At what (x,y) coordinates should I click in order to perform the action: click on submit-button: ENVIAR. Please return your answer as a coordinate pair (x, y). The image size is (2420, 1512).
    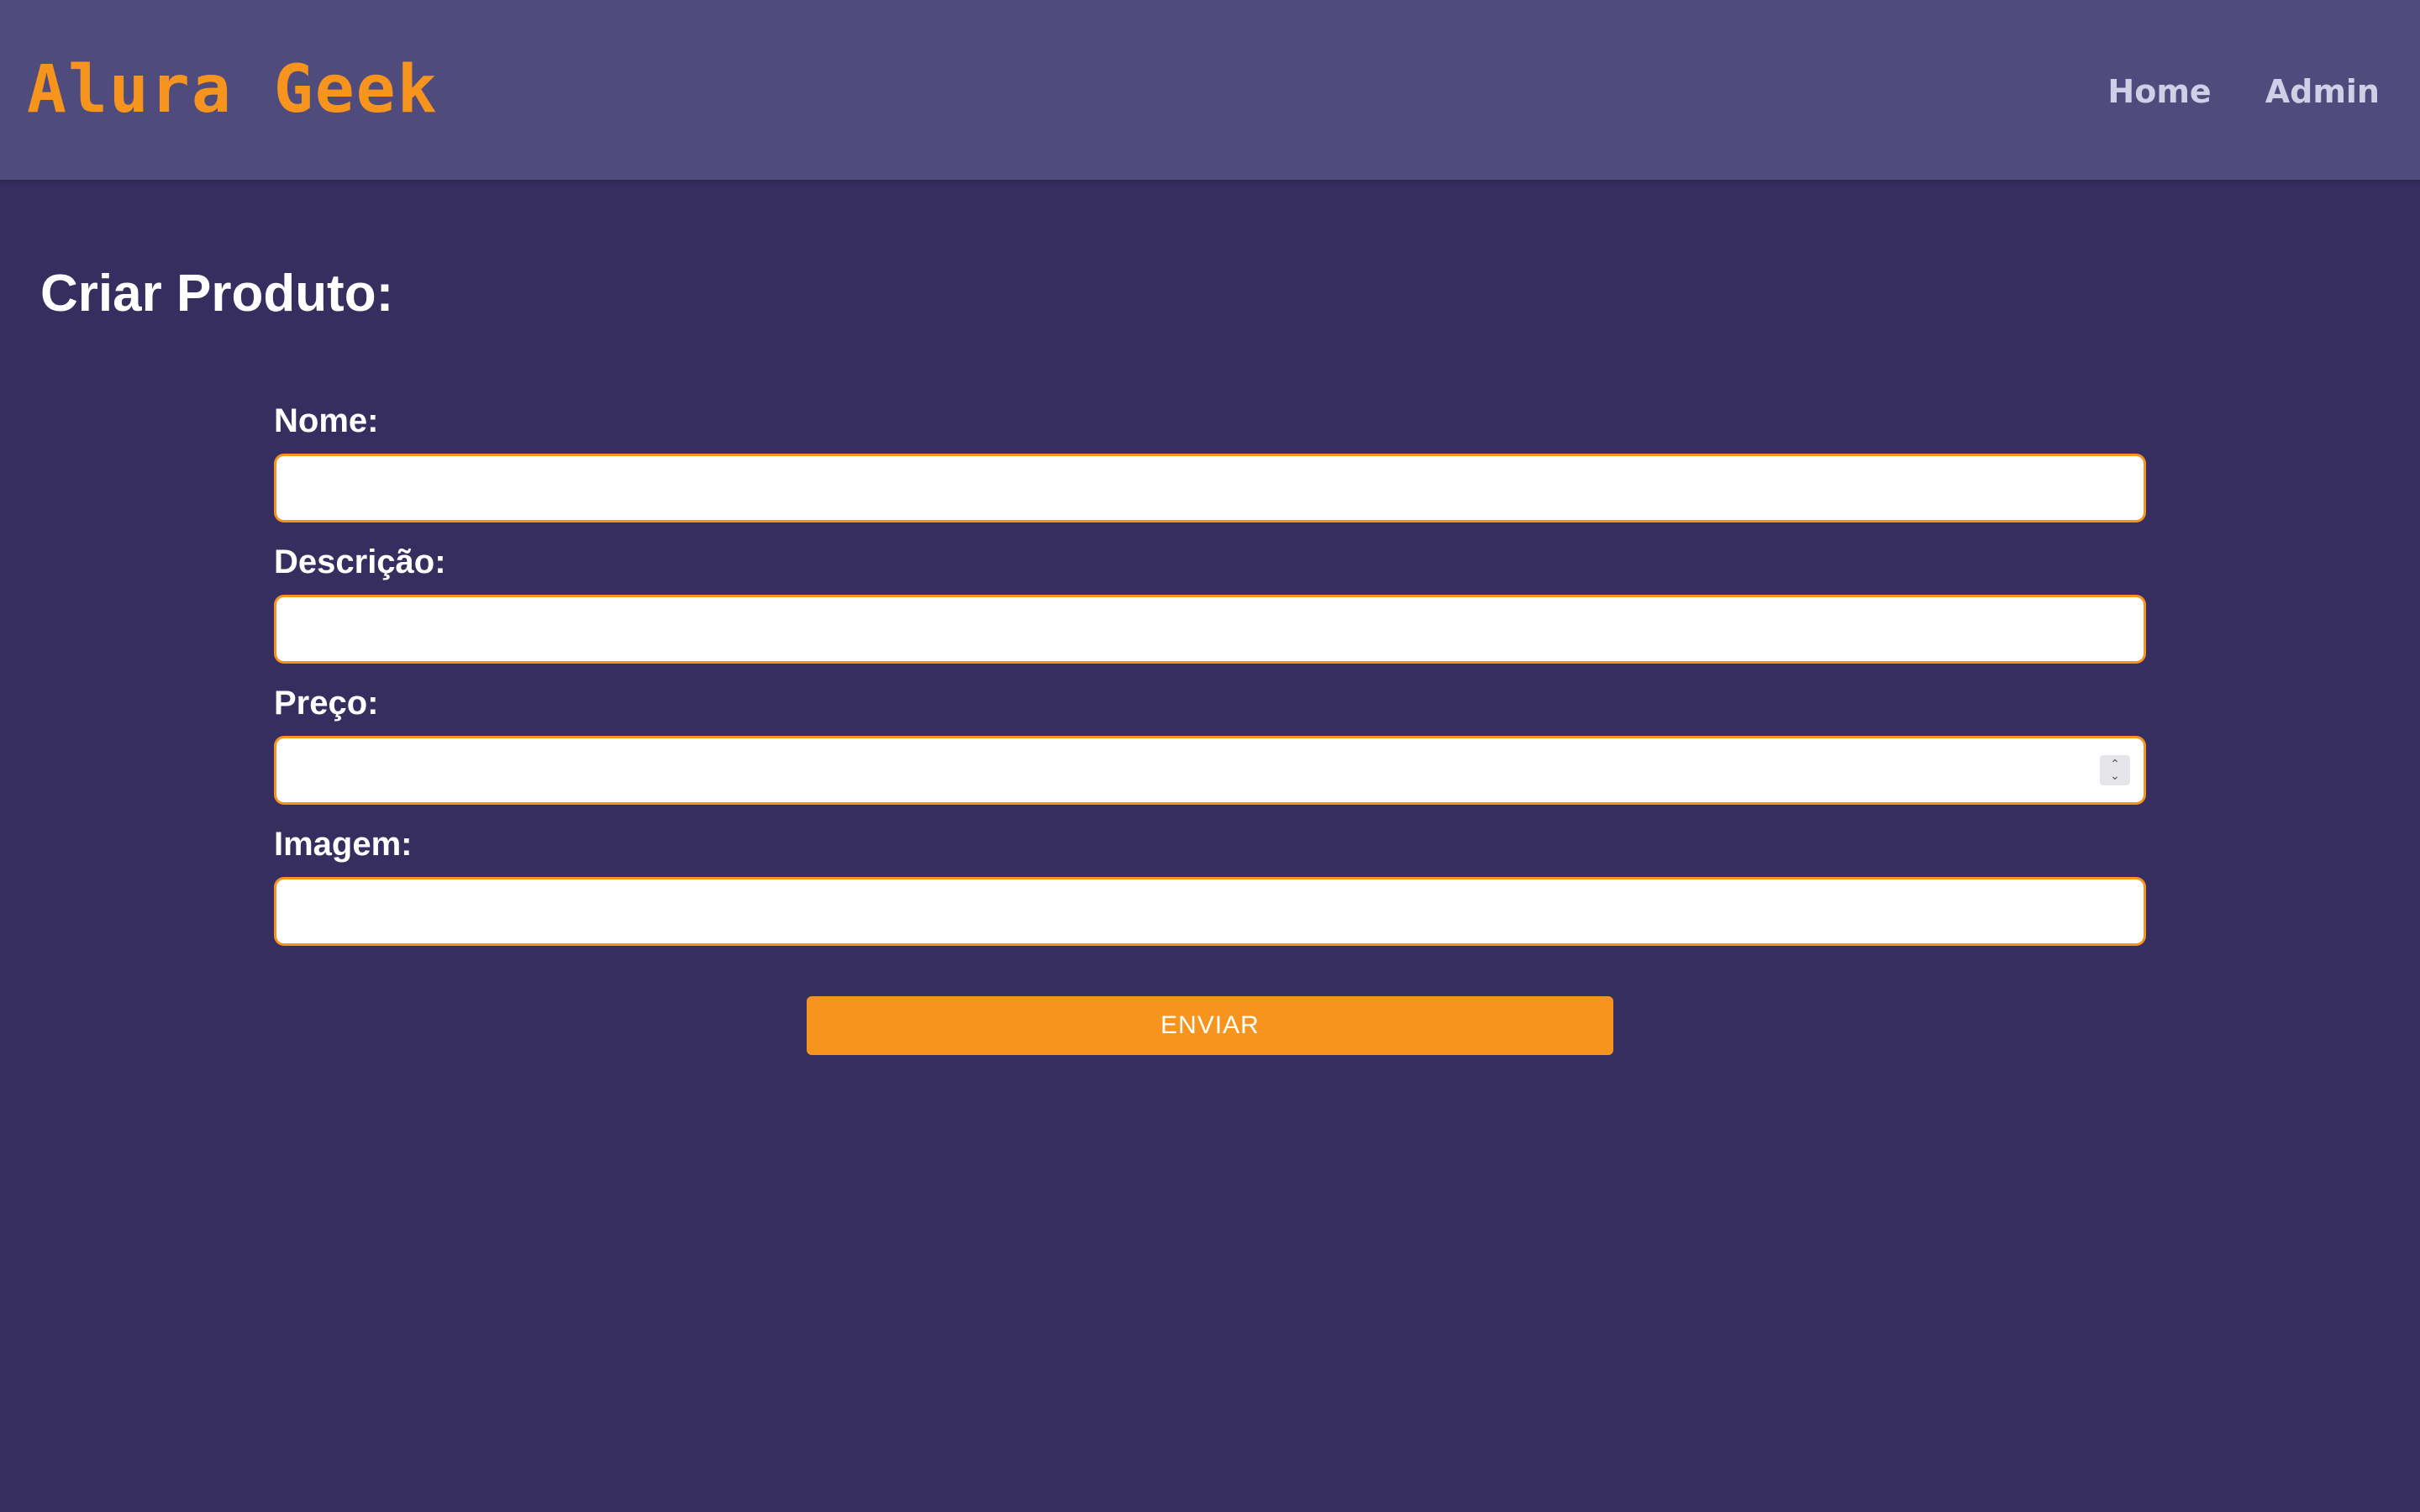
    Looking at the image, I should click on (1210, 1025).